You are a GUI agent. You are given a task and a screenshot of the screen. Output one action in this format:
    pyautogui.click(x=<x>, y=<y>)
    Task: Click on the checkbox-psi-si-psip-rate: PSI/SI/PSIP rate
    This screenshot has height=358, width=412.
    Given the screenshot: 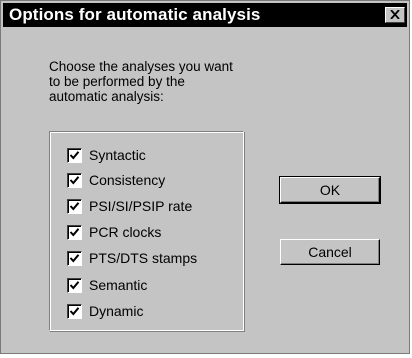 What is the action you would take?
    pyautogui.click(x=129, y=206)
    